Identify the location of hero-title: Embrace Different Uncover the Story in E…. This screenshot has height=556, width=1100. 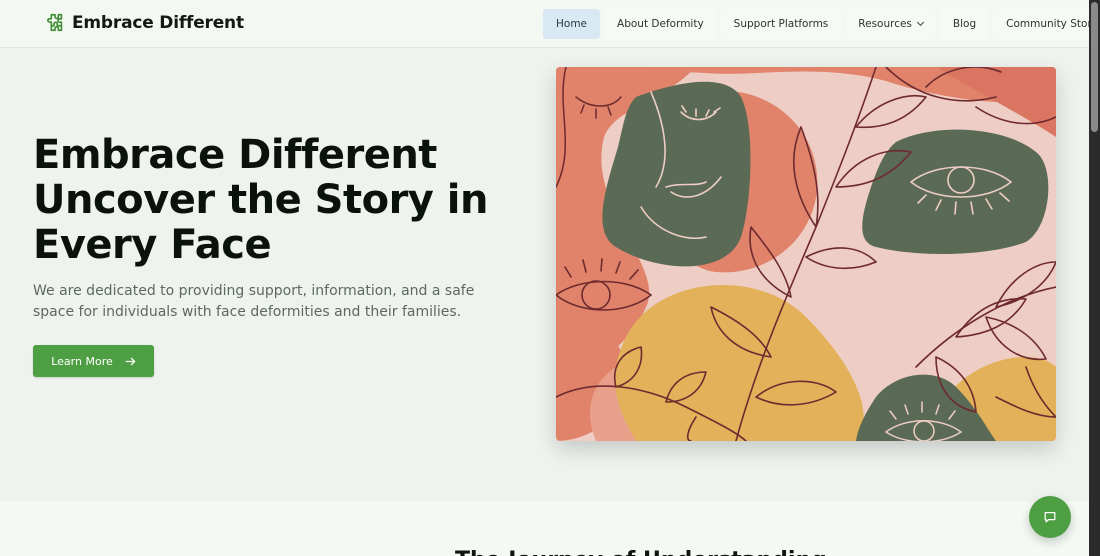
(283, 200).